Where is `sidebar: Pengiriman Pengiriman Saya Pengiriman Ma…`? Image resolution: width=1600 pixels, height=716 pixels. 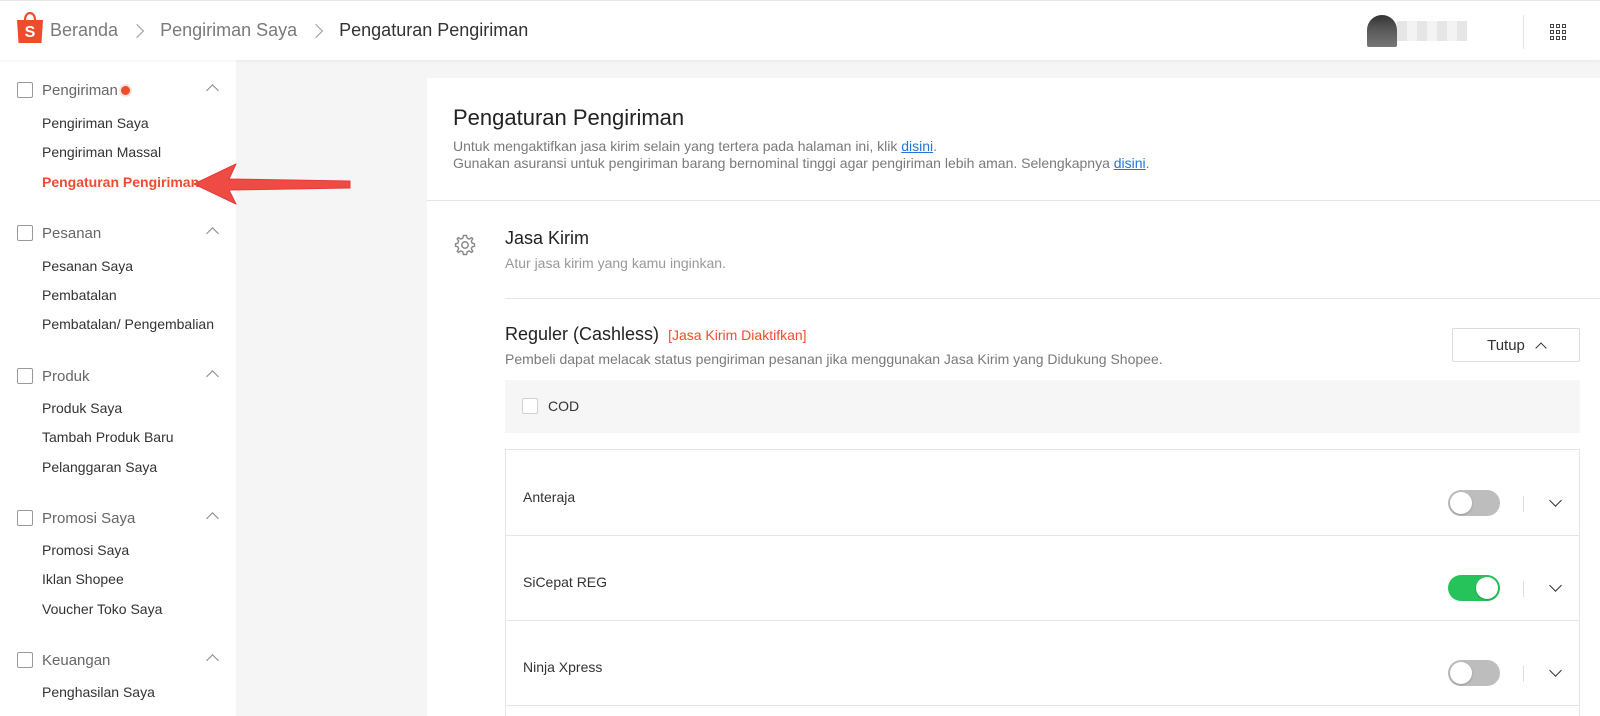
sidebar: Pengiriman Pengiriman Saya Pengiriman Ma… is located at coordinates (118, 388).